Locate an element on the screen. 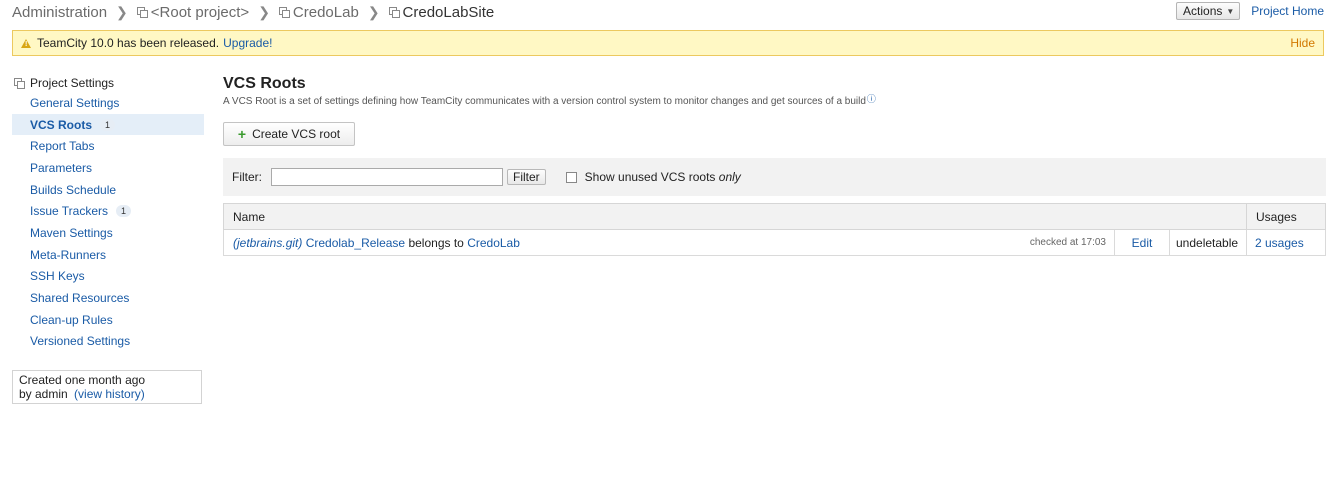  upgrade-link: Upgrade! is located at coordinates (247, 43).